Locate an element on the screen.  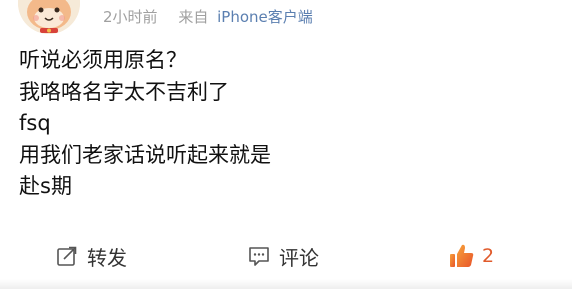
avatar-cat-illustration is located at coordinates (49, 17).